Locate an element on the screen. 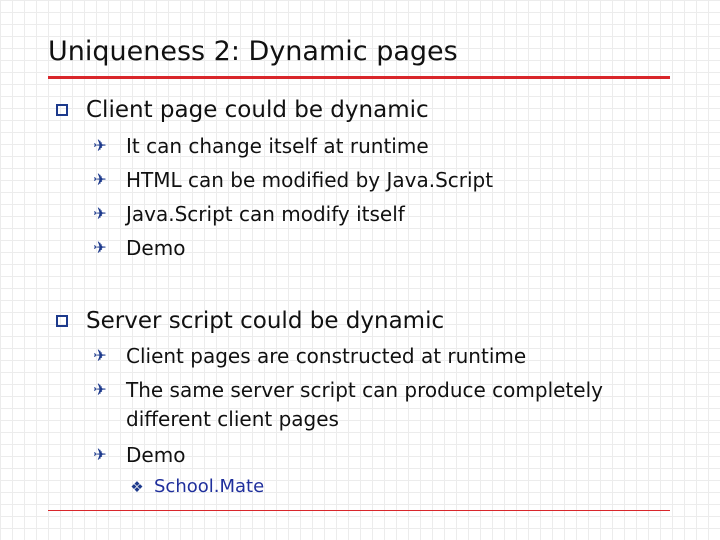 The image size is (720, 540). list-item: ✈ HTML can be modified by Java.Script is located at coordinates (292, 180).